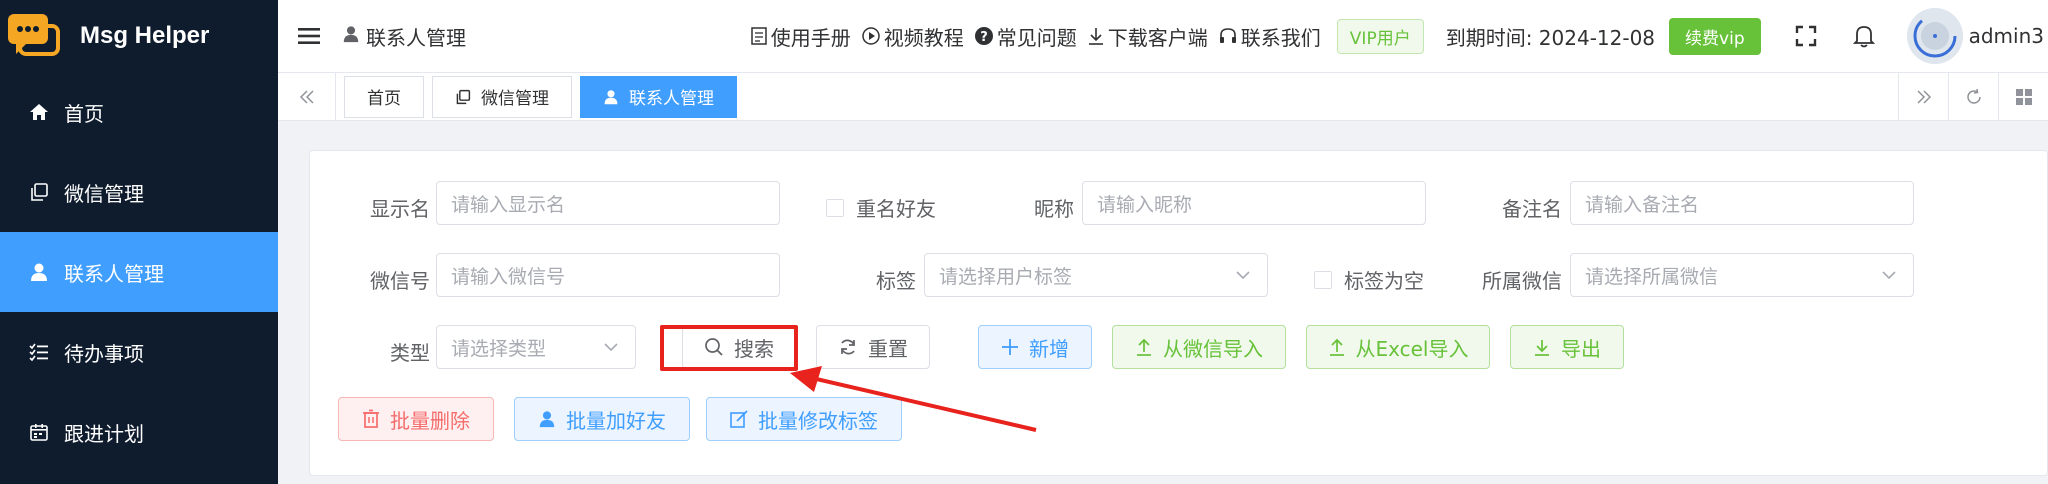 The height and width of the screenshot is (484, 2048). Describe the element at coordinates (416, 37) in the screenshot. I see `breadcrumb-label: 联系人管理` at that location.